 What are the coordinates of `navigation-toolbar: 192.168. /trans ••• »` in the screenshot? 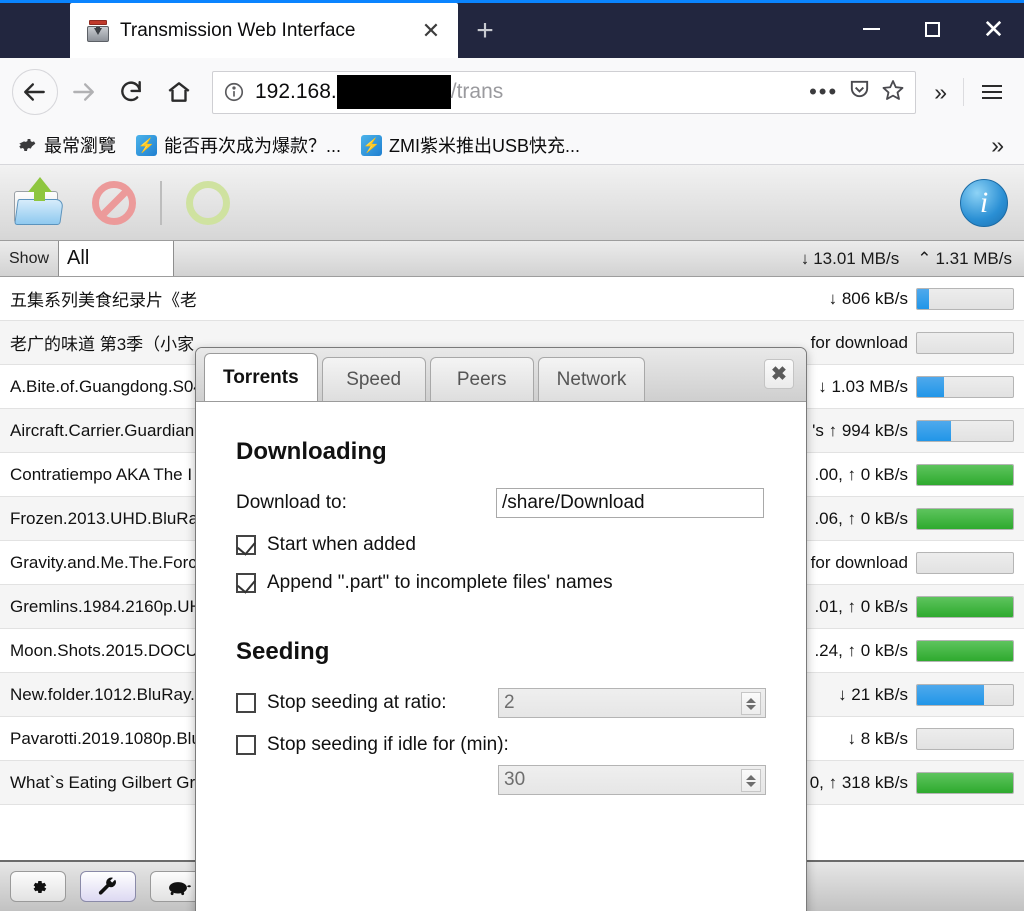 It's located at (512, 92).